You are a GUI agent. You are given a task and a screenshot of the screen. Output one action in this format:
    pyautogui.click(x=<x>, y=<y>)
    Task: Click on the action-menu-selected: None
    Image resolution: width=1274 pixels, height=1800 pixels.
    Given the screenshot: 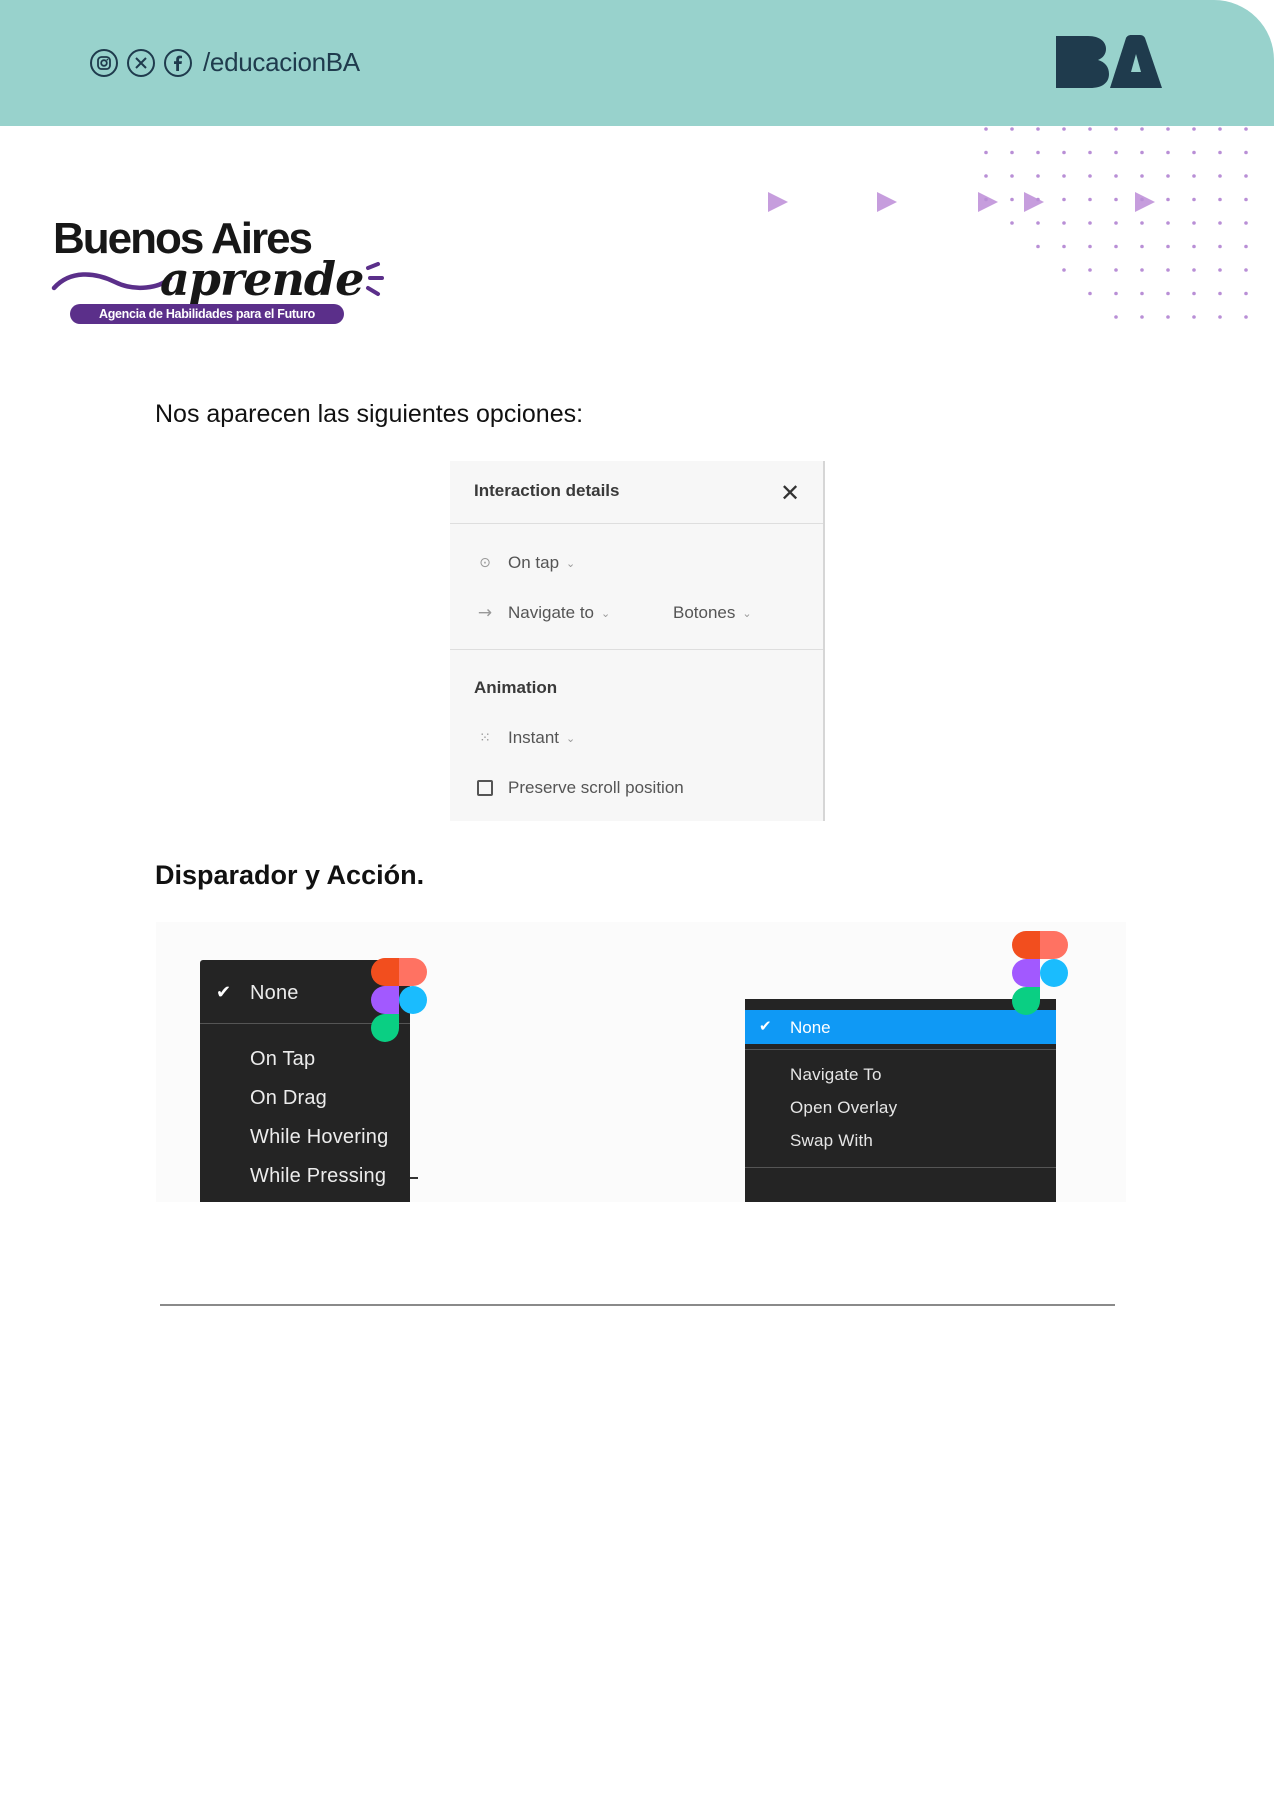 What is the action you would take?
    pyautogui.click(x=810, y=1027)
    